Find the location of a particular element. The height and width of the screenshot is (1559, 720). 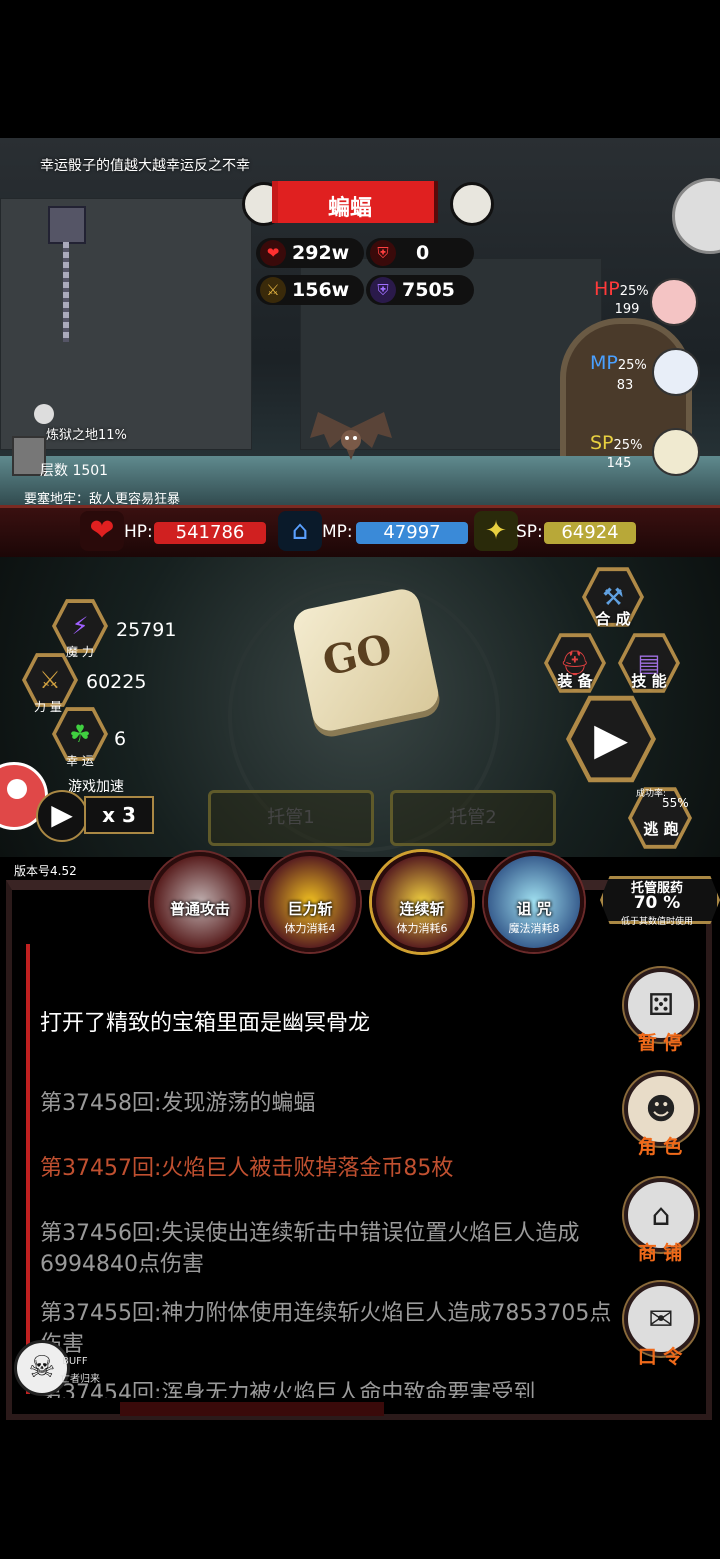

log-entry: 第37457回:火焰巨人被击败掉落金币85枚 is located at coordinates (247, 1168).